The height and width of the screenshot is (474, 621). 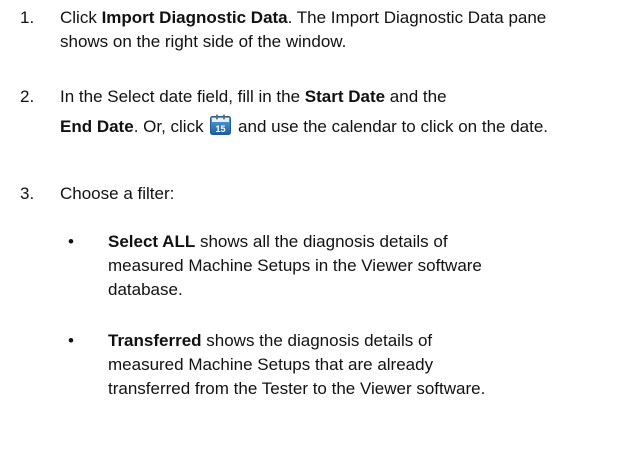 What do you see at coordinates (155, 340) in the screenshot?
I see `ui-term-transferred: Transferred` at bounding box center [155, 340].